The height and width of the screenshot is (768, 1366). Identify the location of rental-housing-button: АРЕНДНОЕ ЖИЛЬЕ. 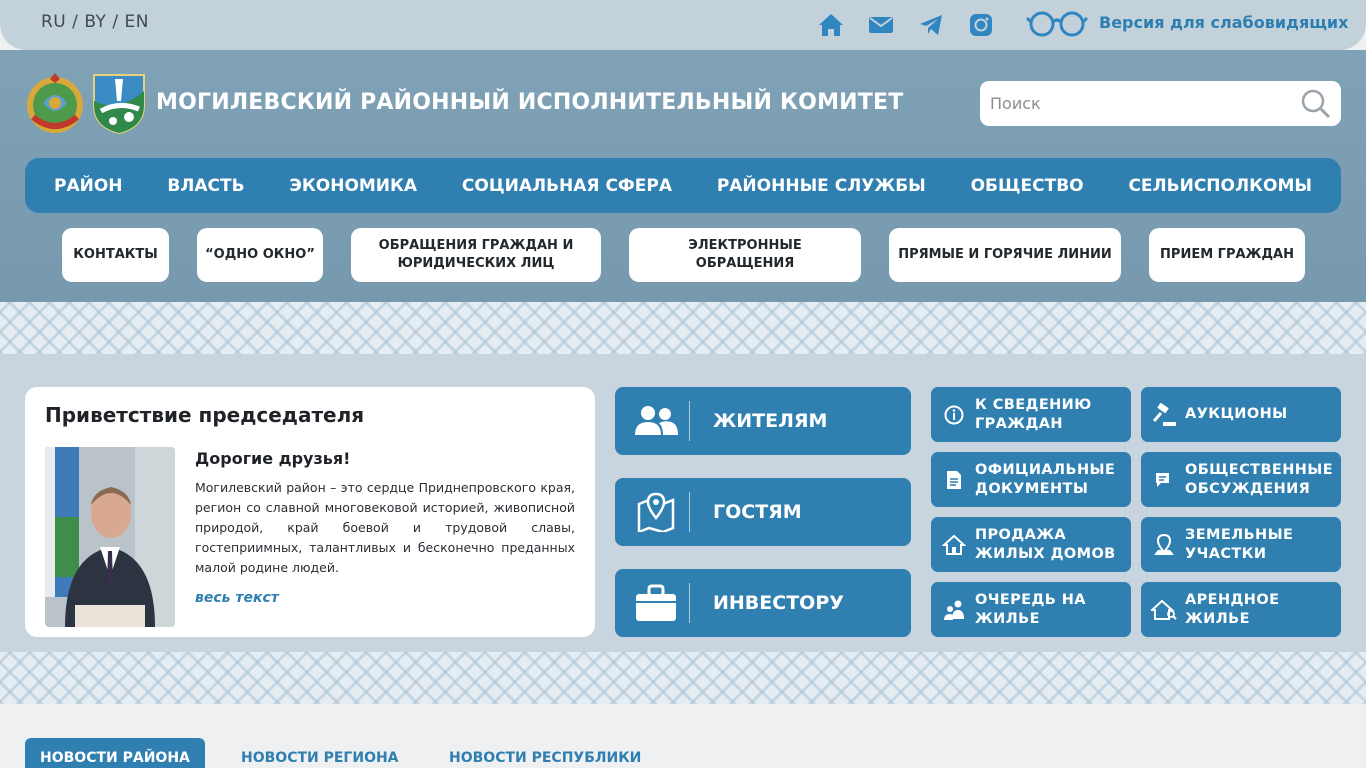
(1241, 609).